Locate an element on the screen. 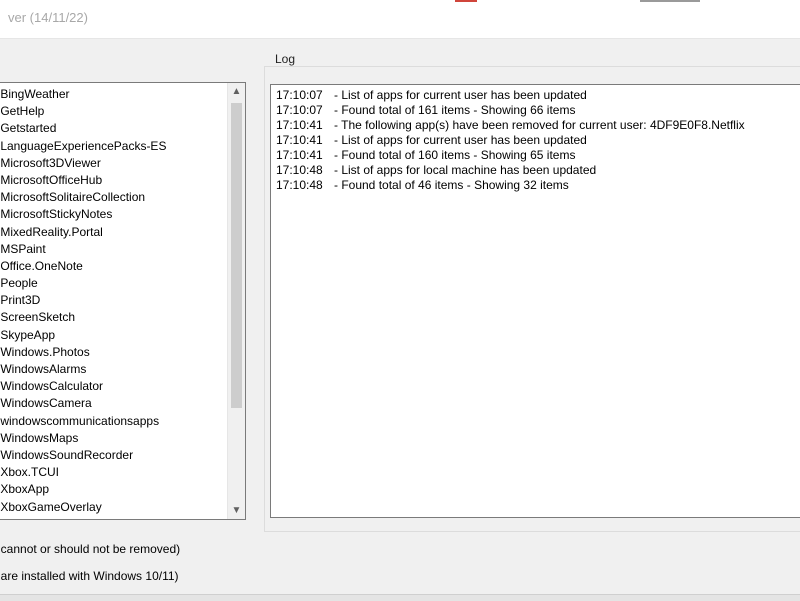  list-item: .MixedReality.Portal is located at coordinates (122, 232).